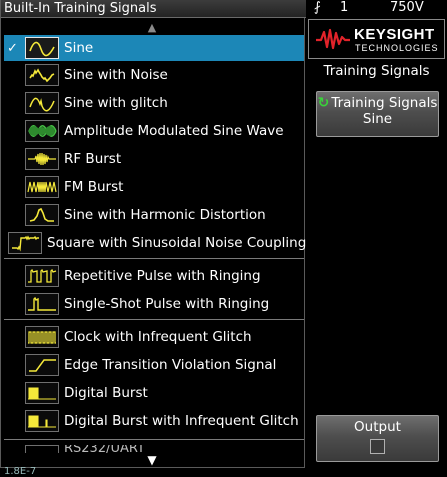  I want to click on partial-item-thumb, so click(42, 449).